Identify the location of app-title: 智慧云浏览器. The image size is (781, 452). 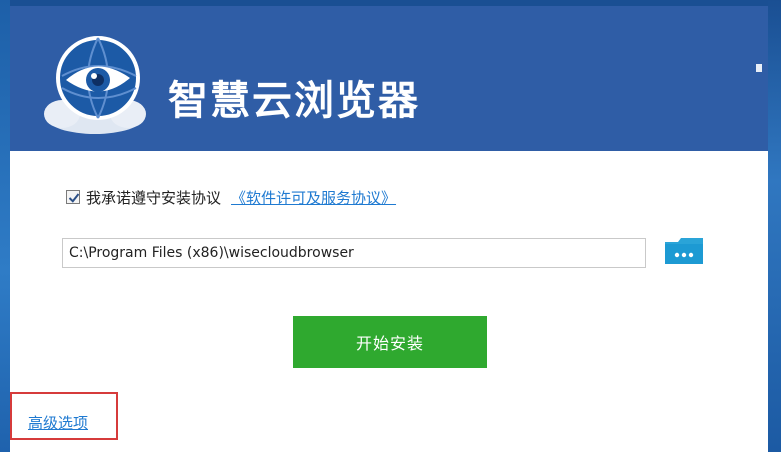
(294, 101).